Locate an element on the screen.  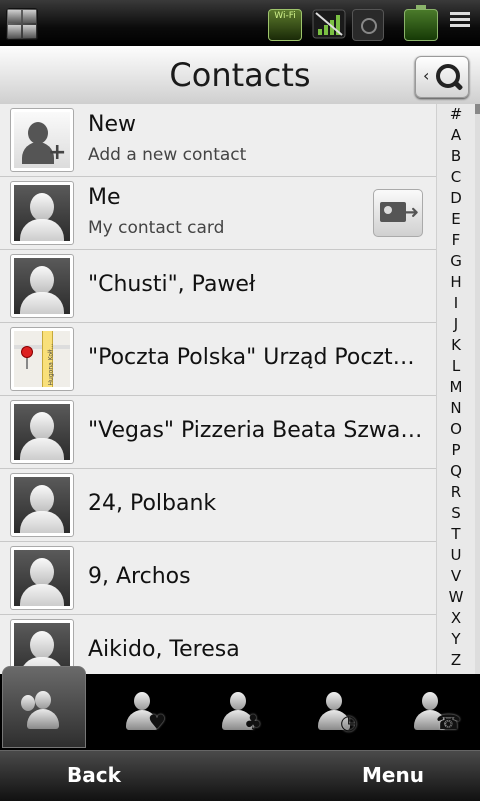
list-item: "Chusti", Paweł is located at coordinates (218, 286).